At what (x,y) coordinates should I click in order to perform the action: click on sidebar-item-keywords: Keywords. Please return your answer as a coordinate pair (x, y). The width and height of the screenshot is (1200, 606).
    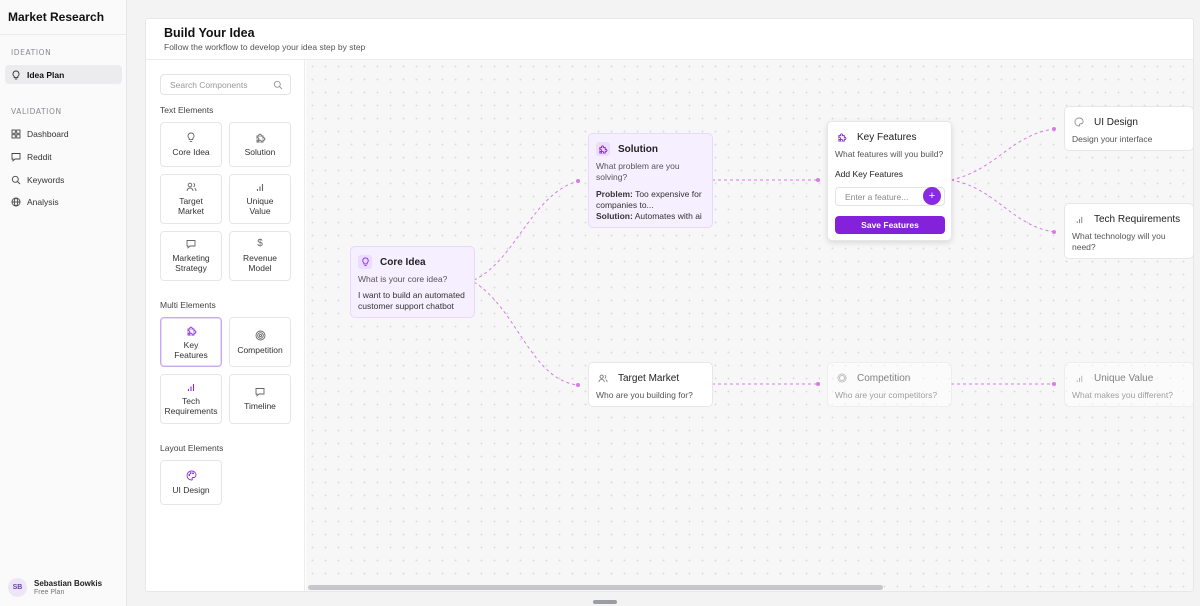
    Looking at the image, I should click on (63, 179).